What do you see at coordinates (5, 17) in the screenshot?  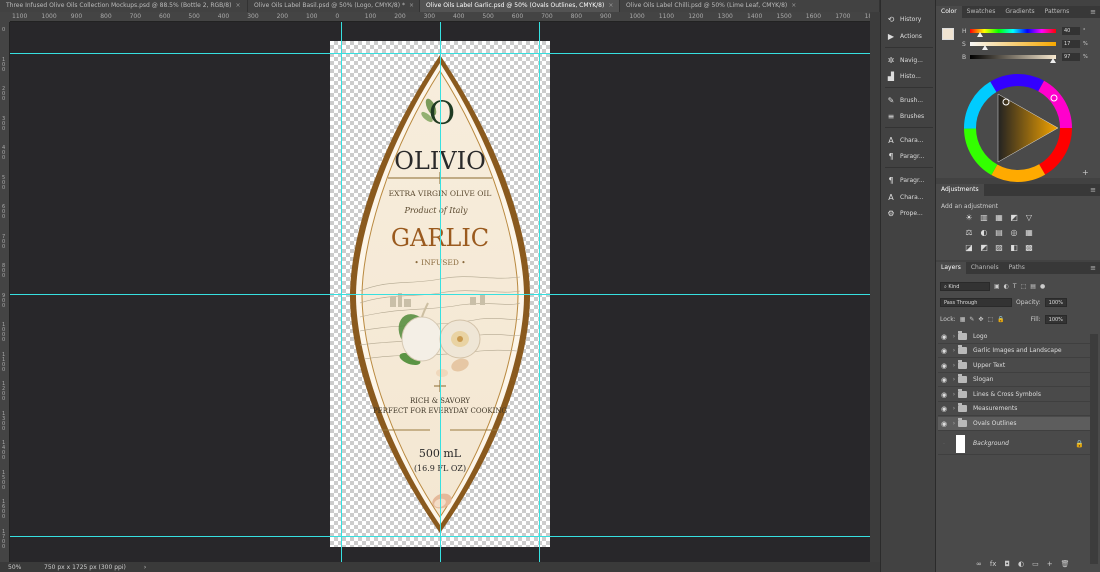 I see `ruler-corner` at bounding box center [5, 17].